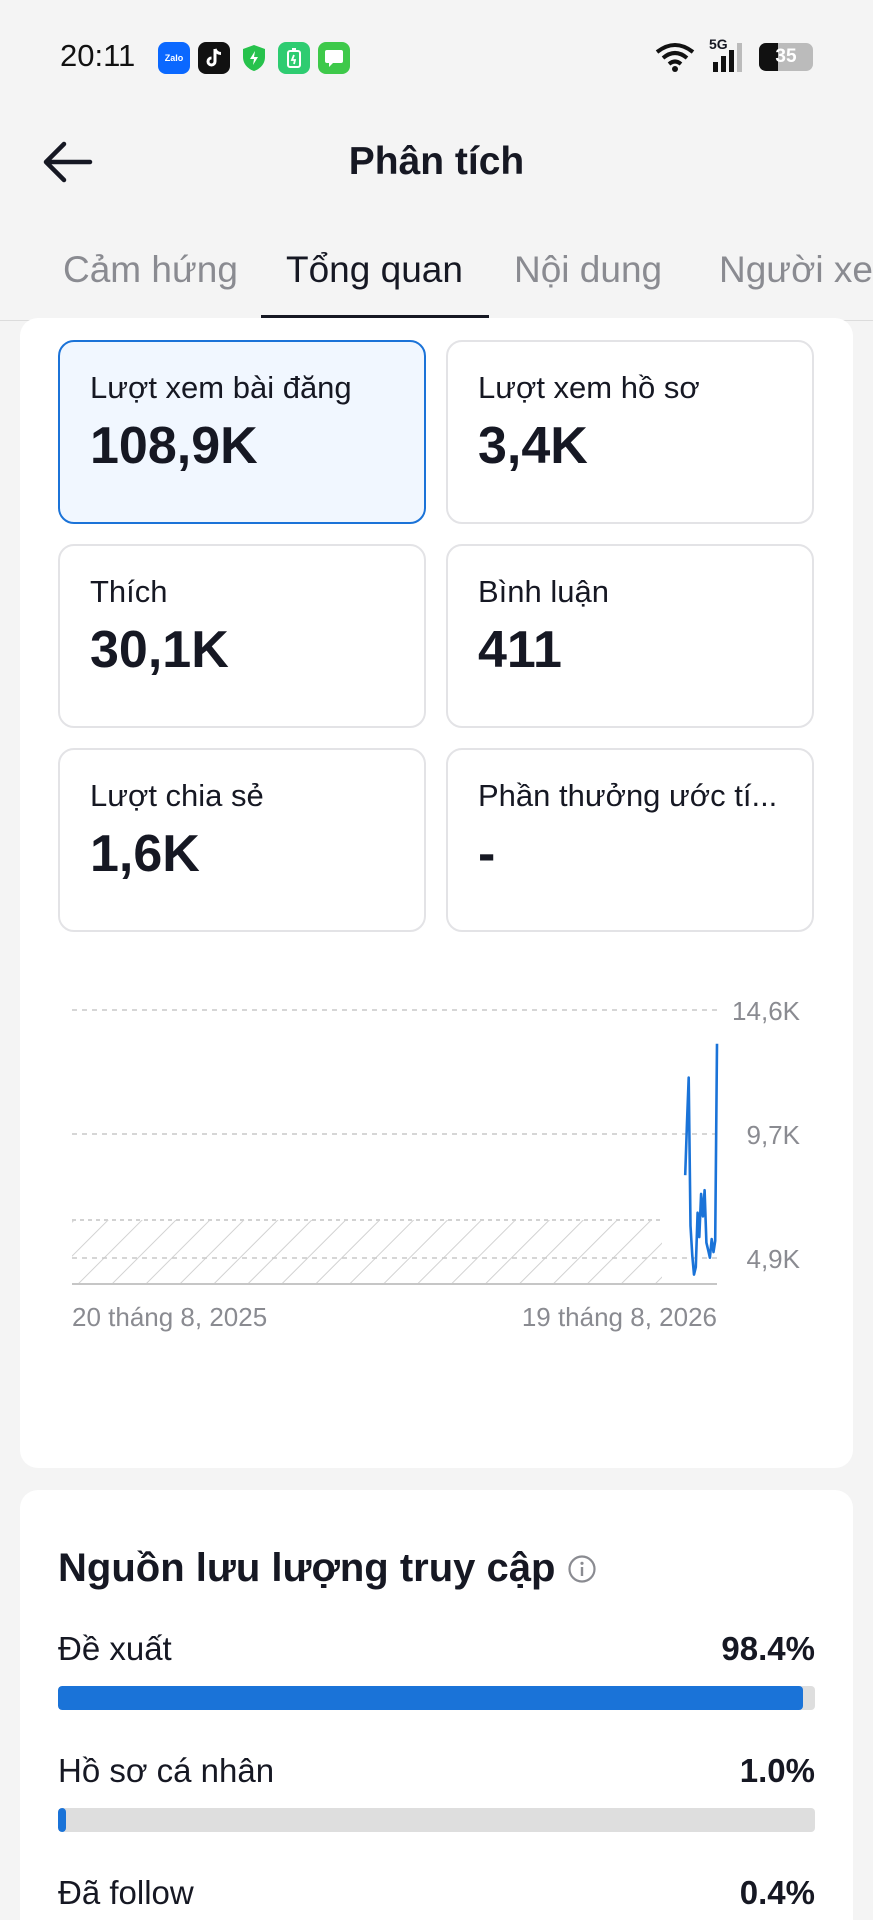 The width and height of the screenshot is (873, 1920). I want to click on chart-series-line, so click(701, 1159).